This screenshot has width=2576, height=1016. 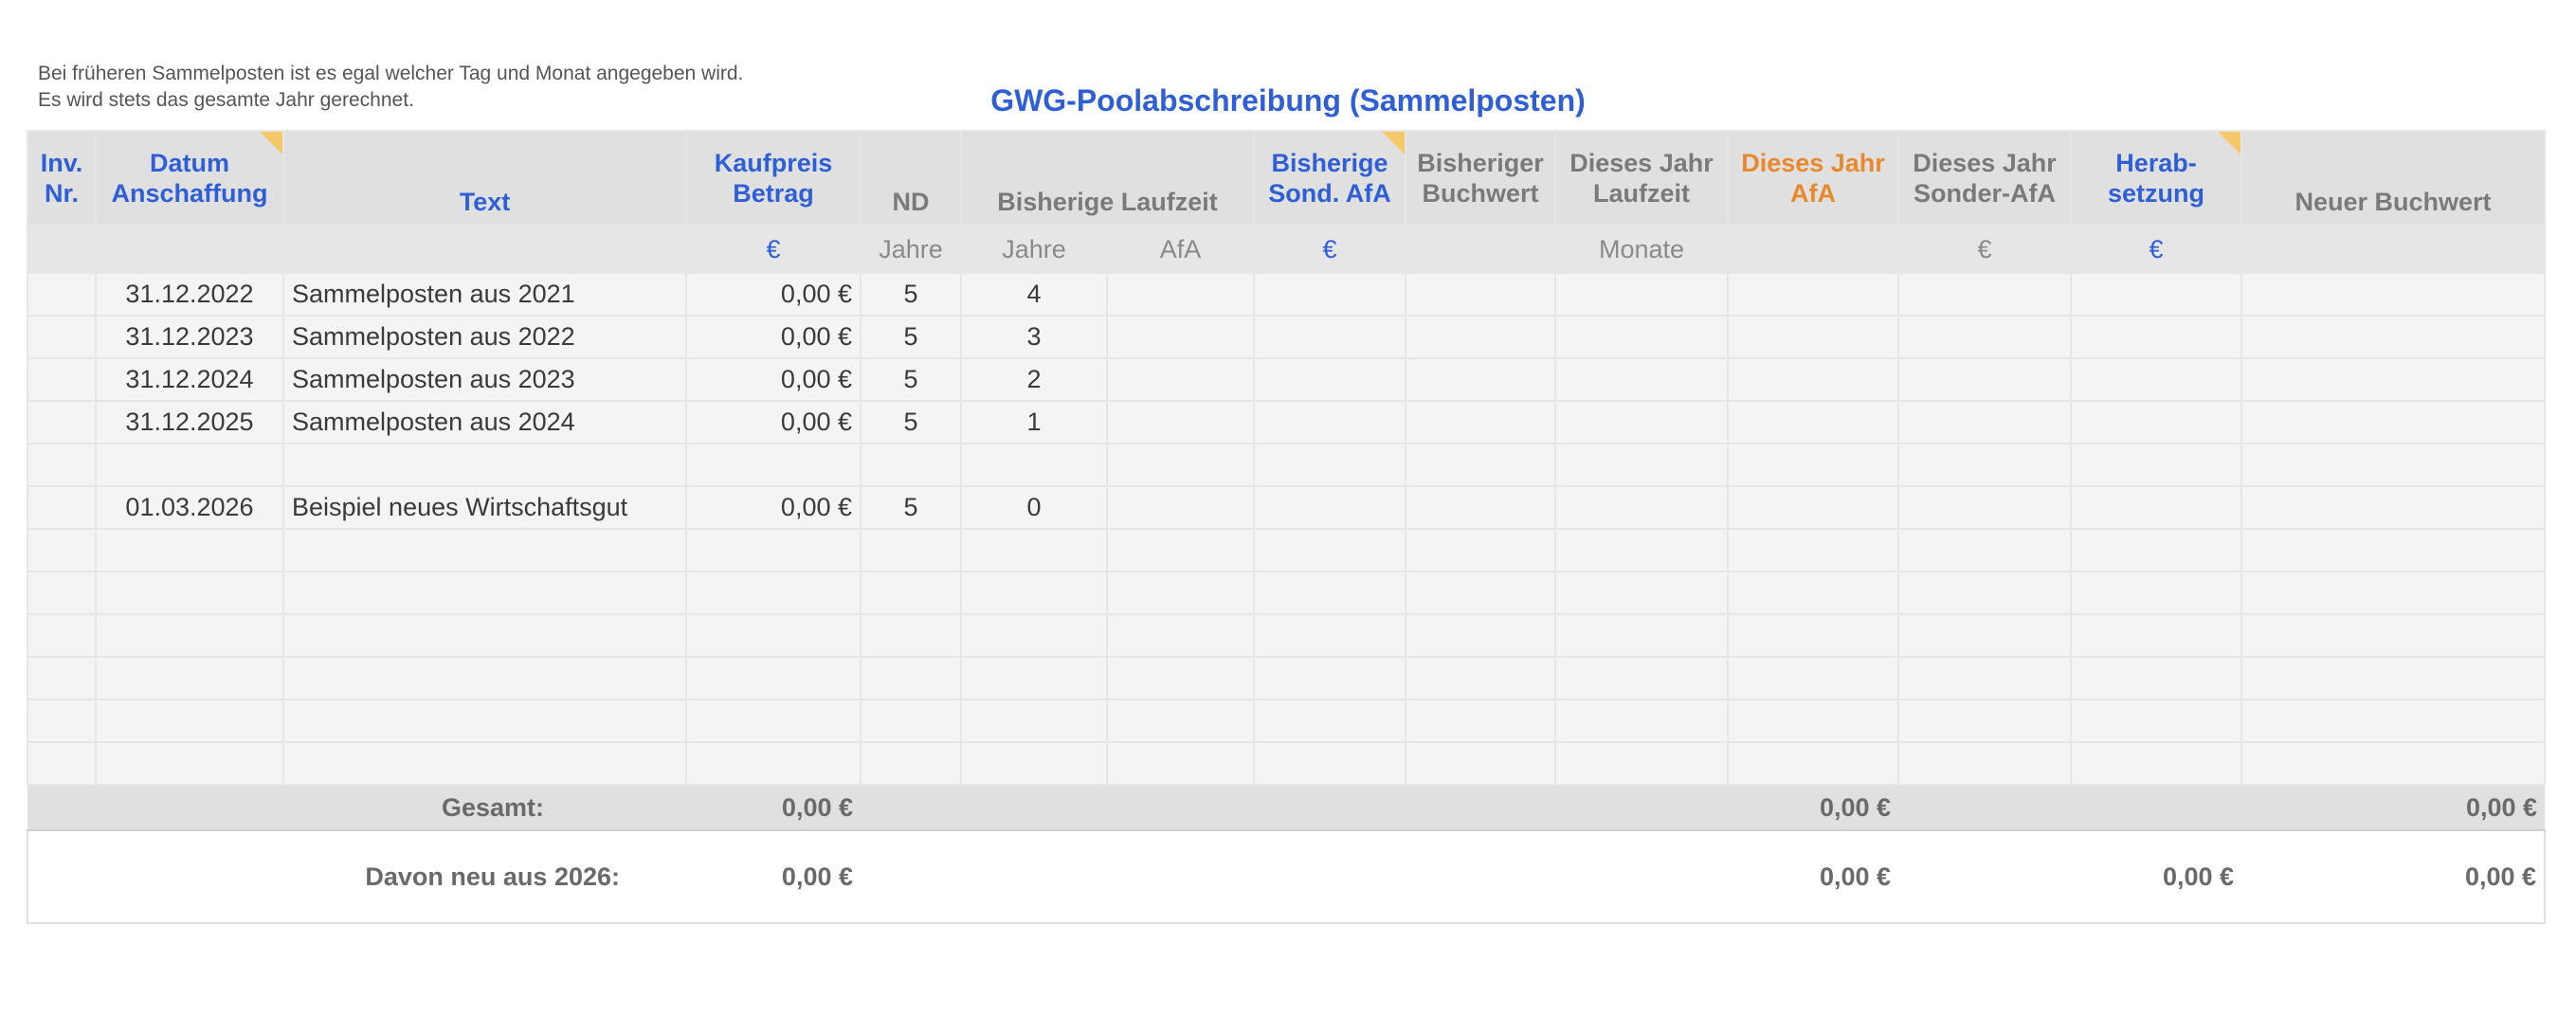 What do you see at coordinates (484, 507) in the screenshot?
I see `text-cell: Beispiel neues Wirtschaftsgut` at bounding box center [484, 507].